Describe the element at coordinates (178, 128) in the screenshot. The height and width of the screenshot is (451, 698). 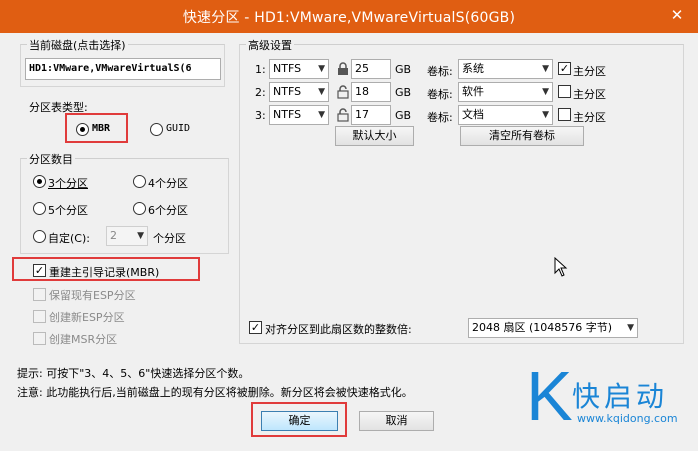
I see `guid-label: GUID` at that location.